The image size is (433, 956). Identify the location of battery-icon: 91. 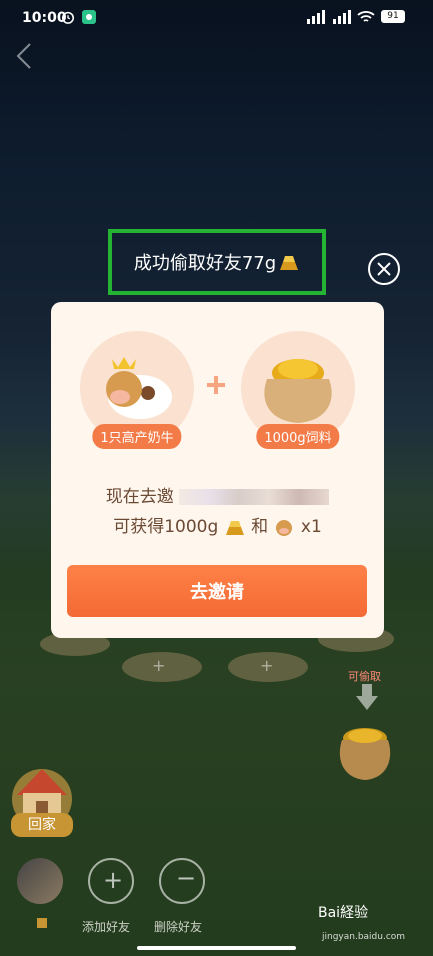
(393, 16).